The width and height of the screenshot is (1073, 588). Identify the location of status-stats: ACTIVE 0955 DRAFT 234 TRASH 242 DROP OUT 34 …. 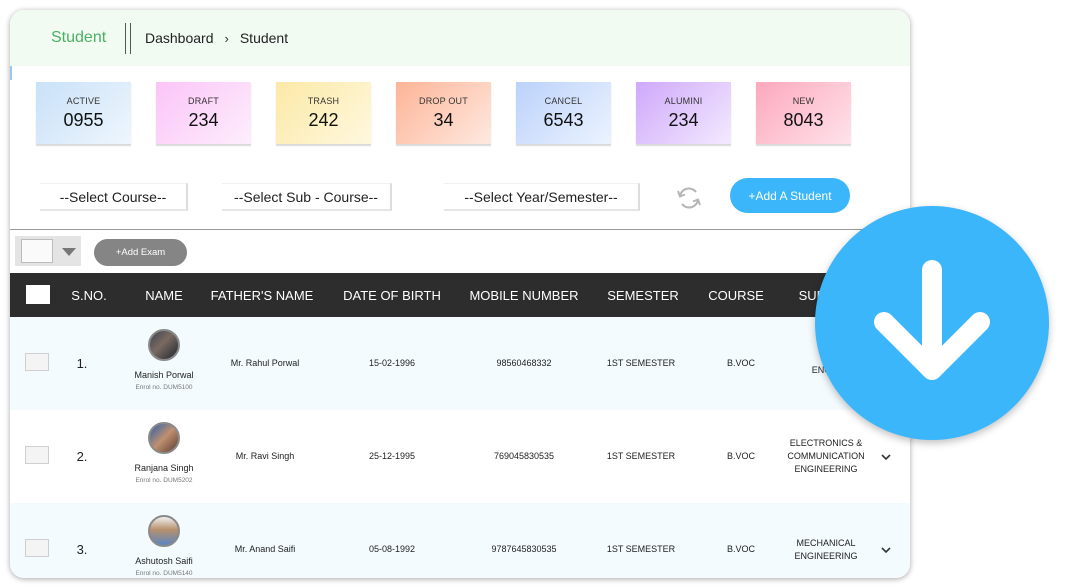
(456, 113).